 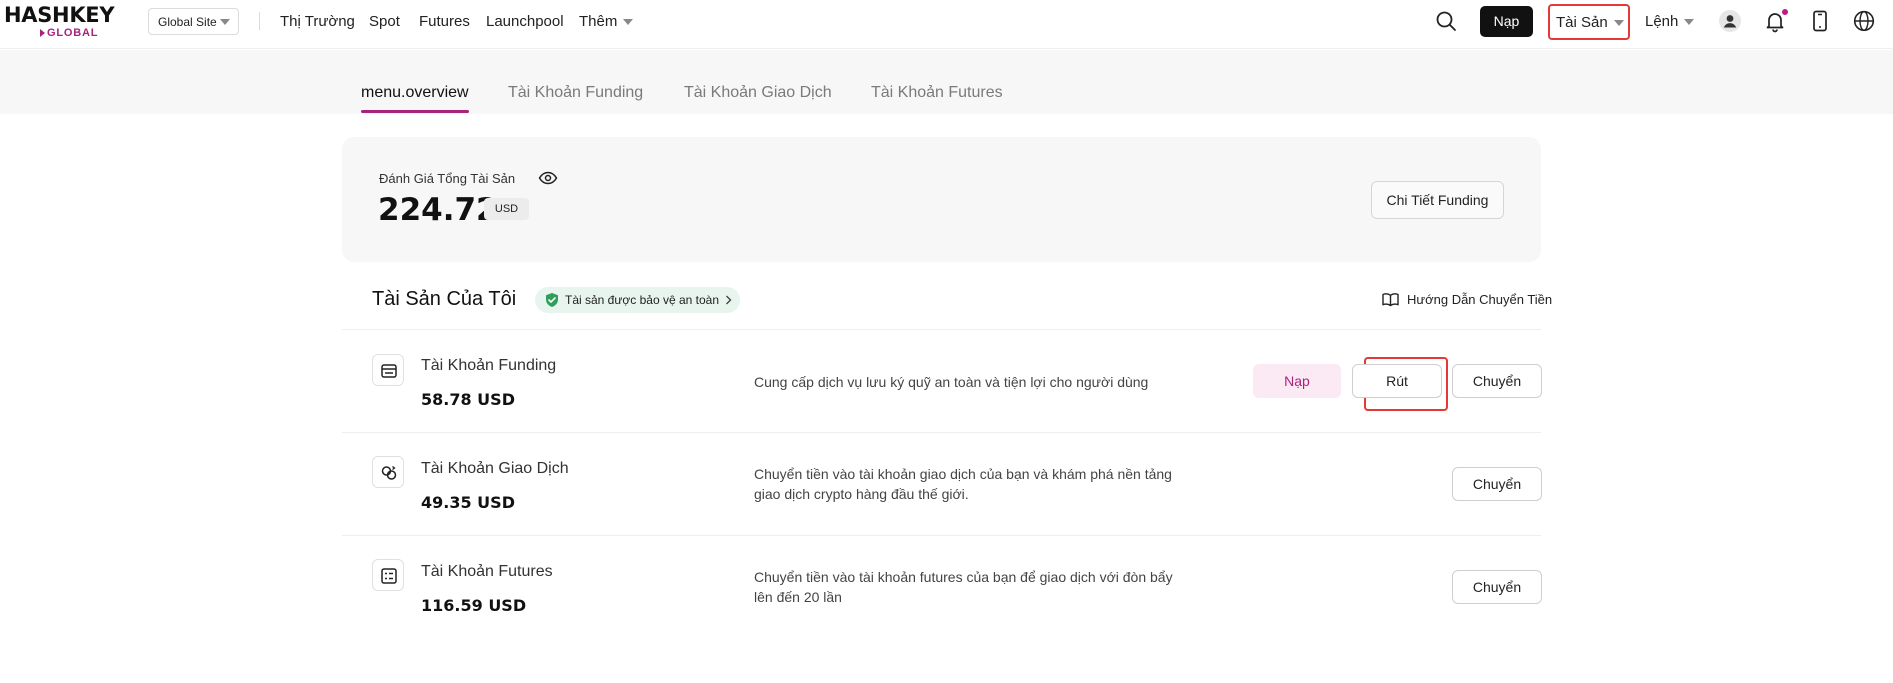 I want to click on notification-dot, so click(x=1785, y=12).